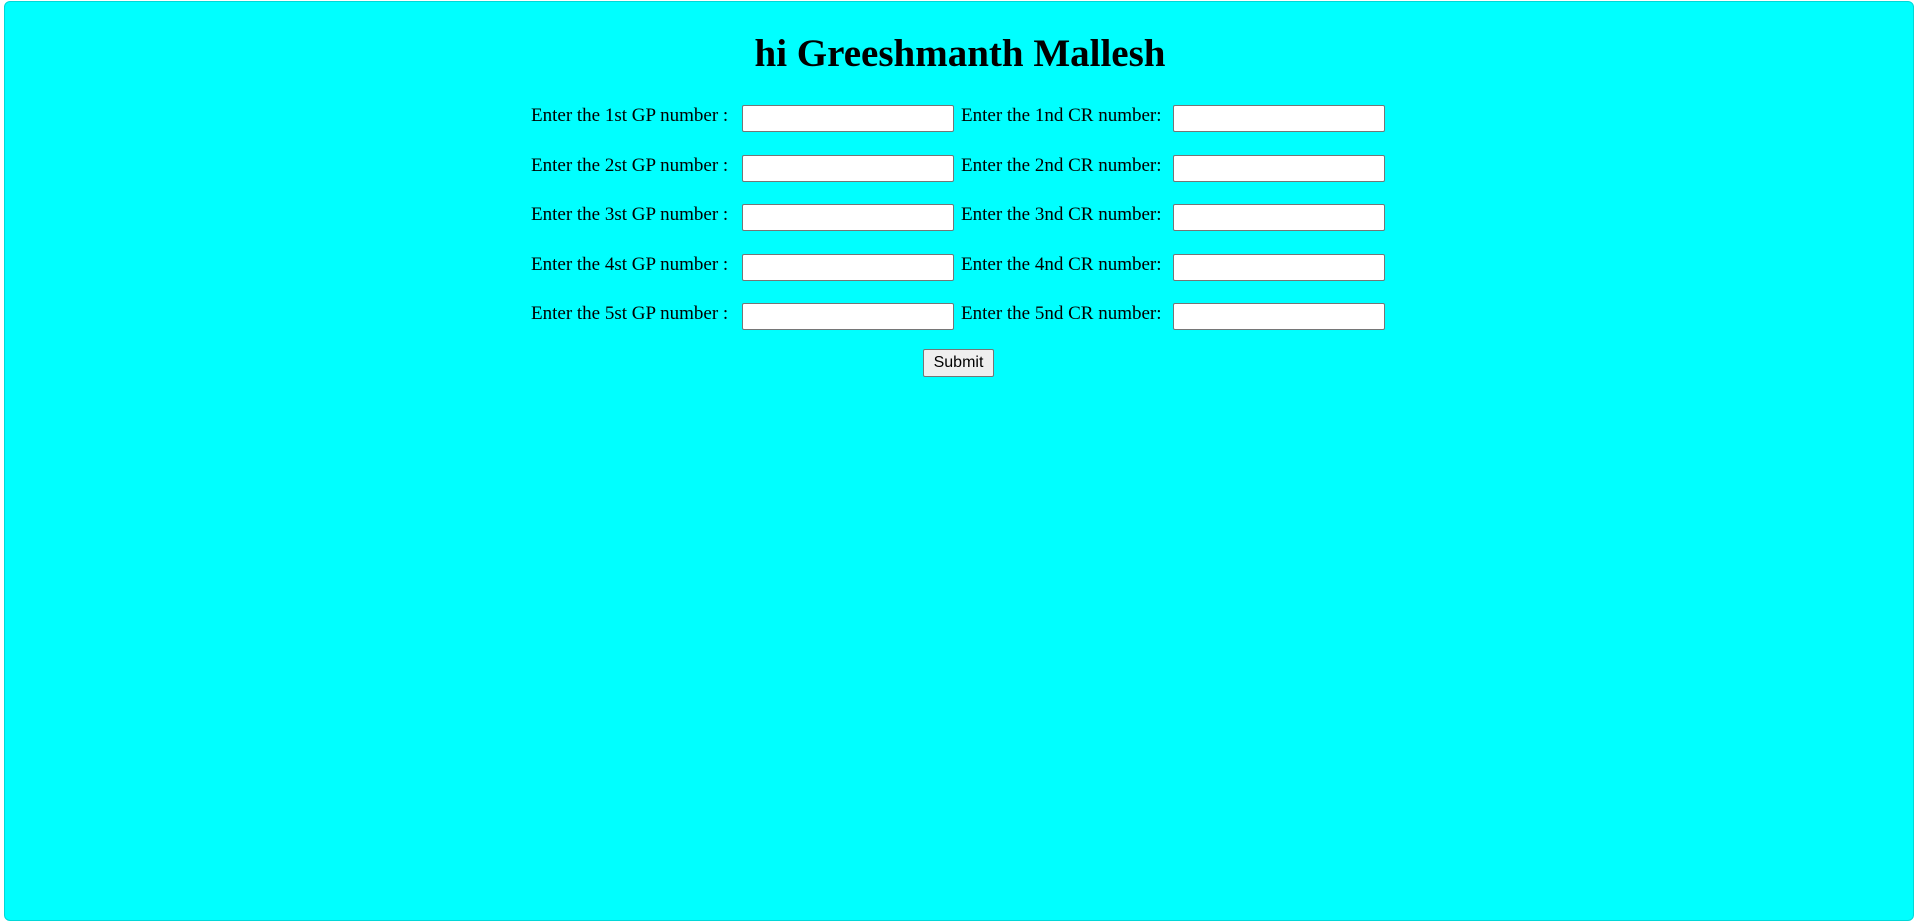 The image size is (1920, 923). What do you see at coordinates (630, 115) in the screenshot?
I see `gp-label-1: Enter the 1st GP number :` at bounding box center [630, 115].